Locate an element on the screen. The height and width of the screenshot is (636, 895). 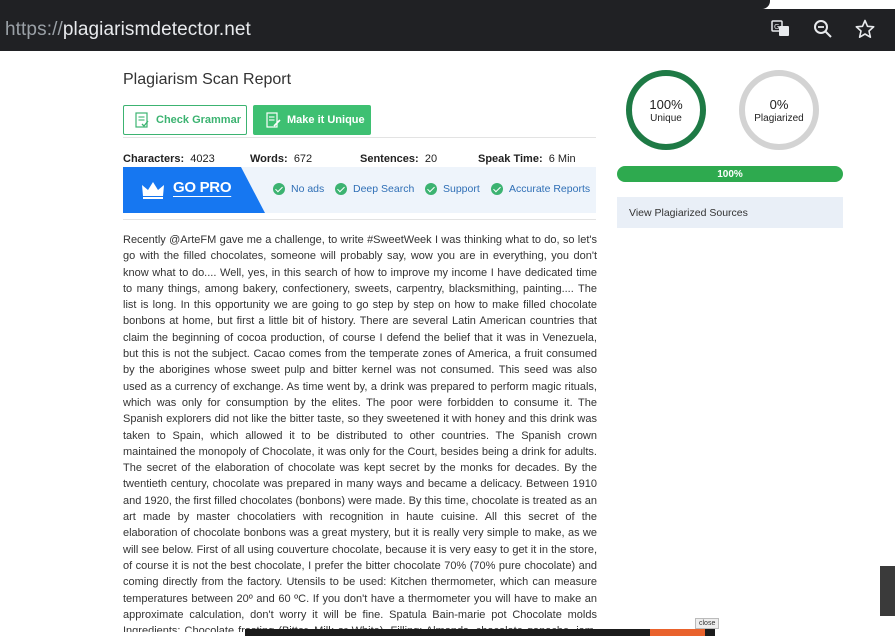
browser-tab is located at coordinates (385, 4).